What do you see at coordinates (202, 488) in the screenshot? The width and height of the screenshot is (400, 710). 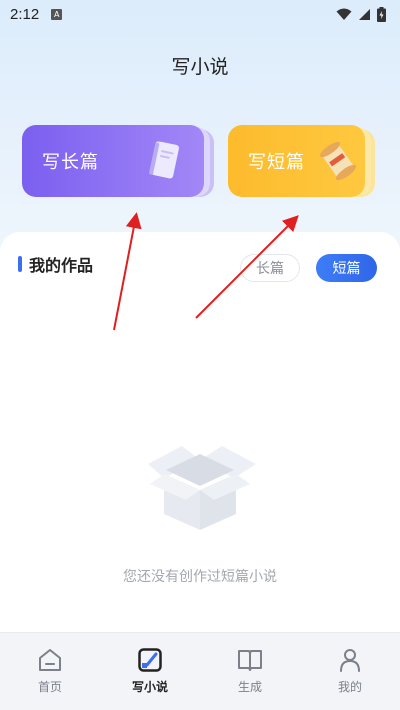 I see `empty-box-icon` at bounding box center [202, 488].